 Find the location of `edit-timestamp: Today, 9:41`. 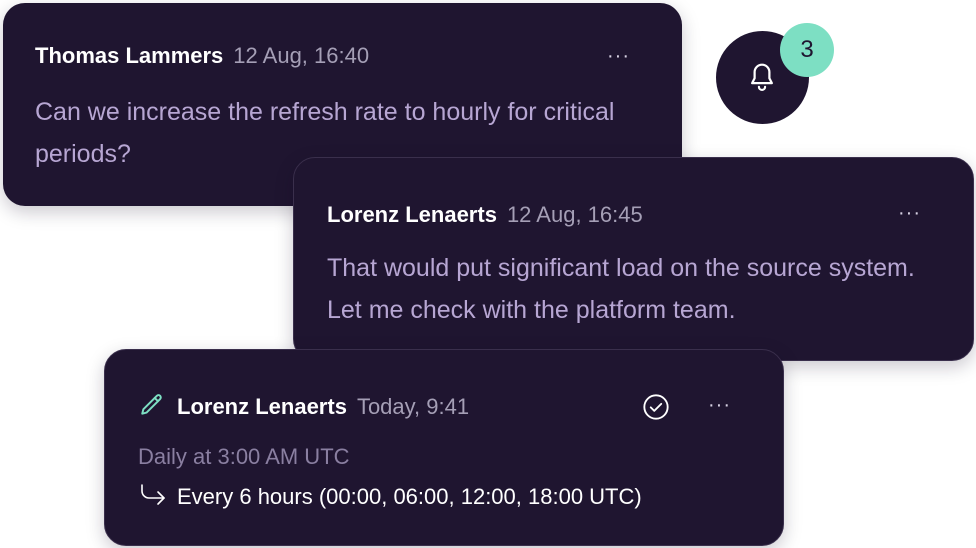

edit-timestamp: Today, 9:41 is located at coordinates (413, 406).